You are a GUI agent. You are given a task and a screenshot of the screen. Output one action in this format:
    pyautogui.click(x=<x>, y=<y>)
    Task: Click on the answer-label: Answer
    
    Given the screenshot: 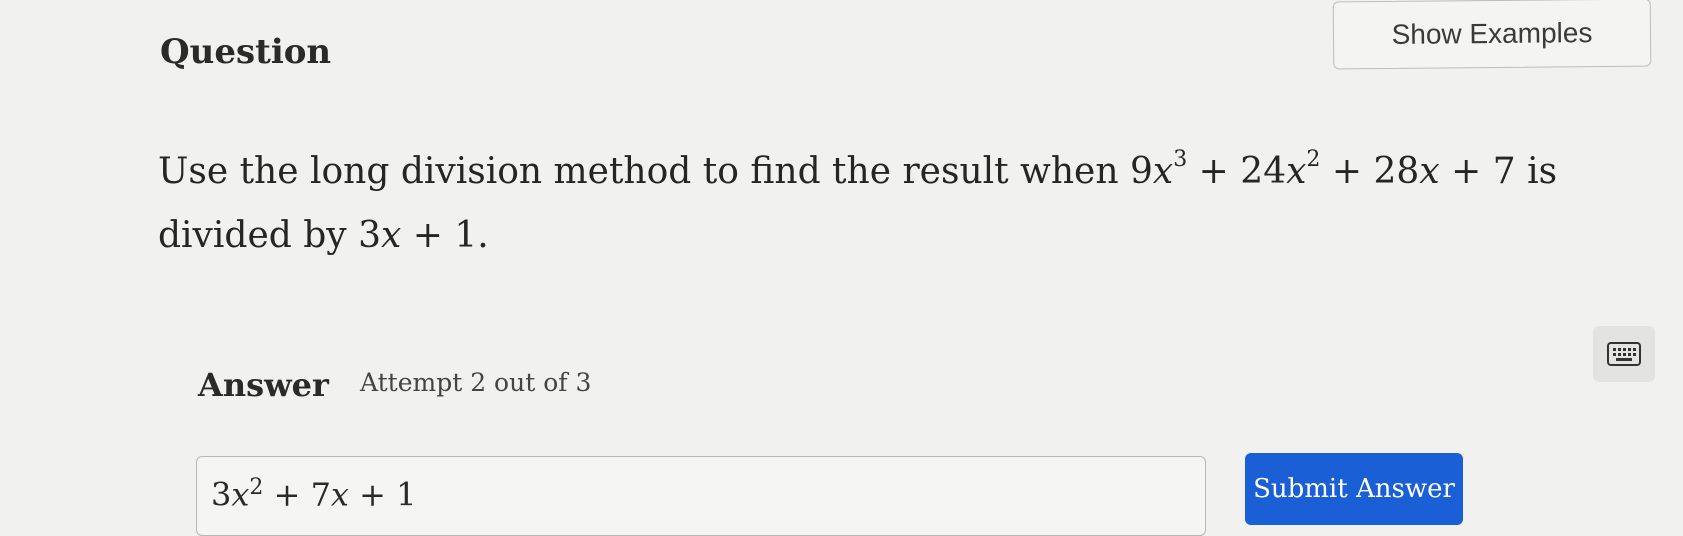 What is the action you would take?
    pyautogui.click(x=263, y=385)
    